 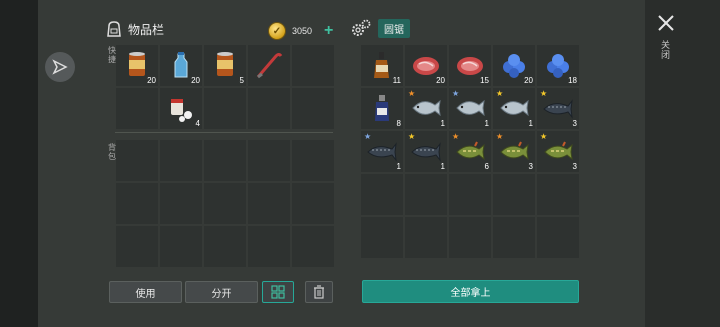 What do you see at coordinates (380, 28) in the screenshot?
I see `loot-header: 圆锯` at bounding box center [380, 28].